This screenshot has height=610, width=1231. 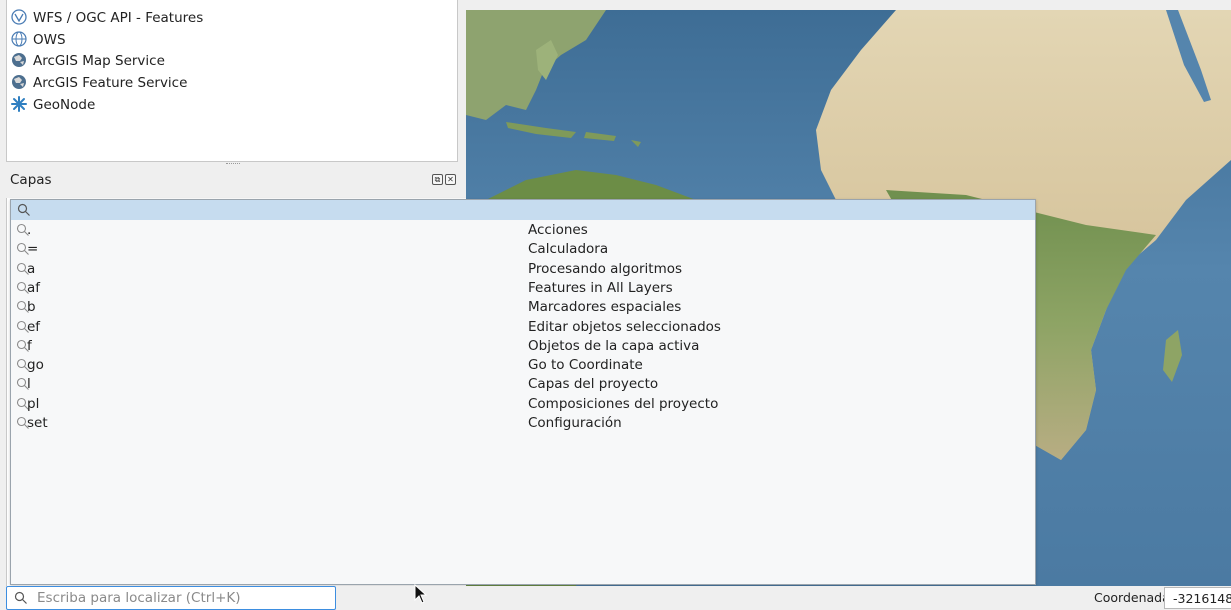 I want to click on coordinate-value: -3216148, so click(x=1202, y=598).